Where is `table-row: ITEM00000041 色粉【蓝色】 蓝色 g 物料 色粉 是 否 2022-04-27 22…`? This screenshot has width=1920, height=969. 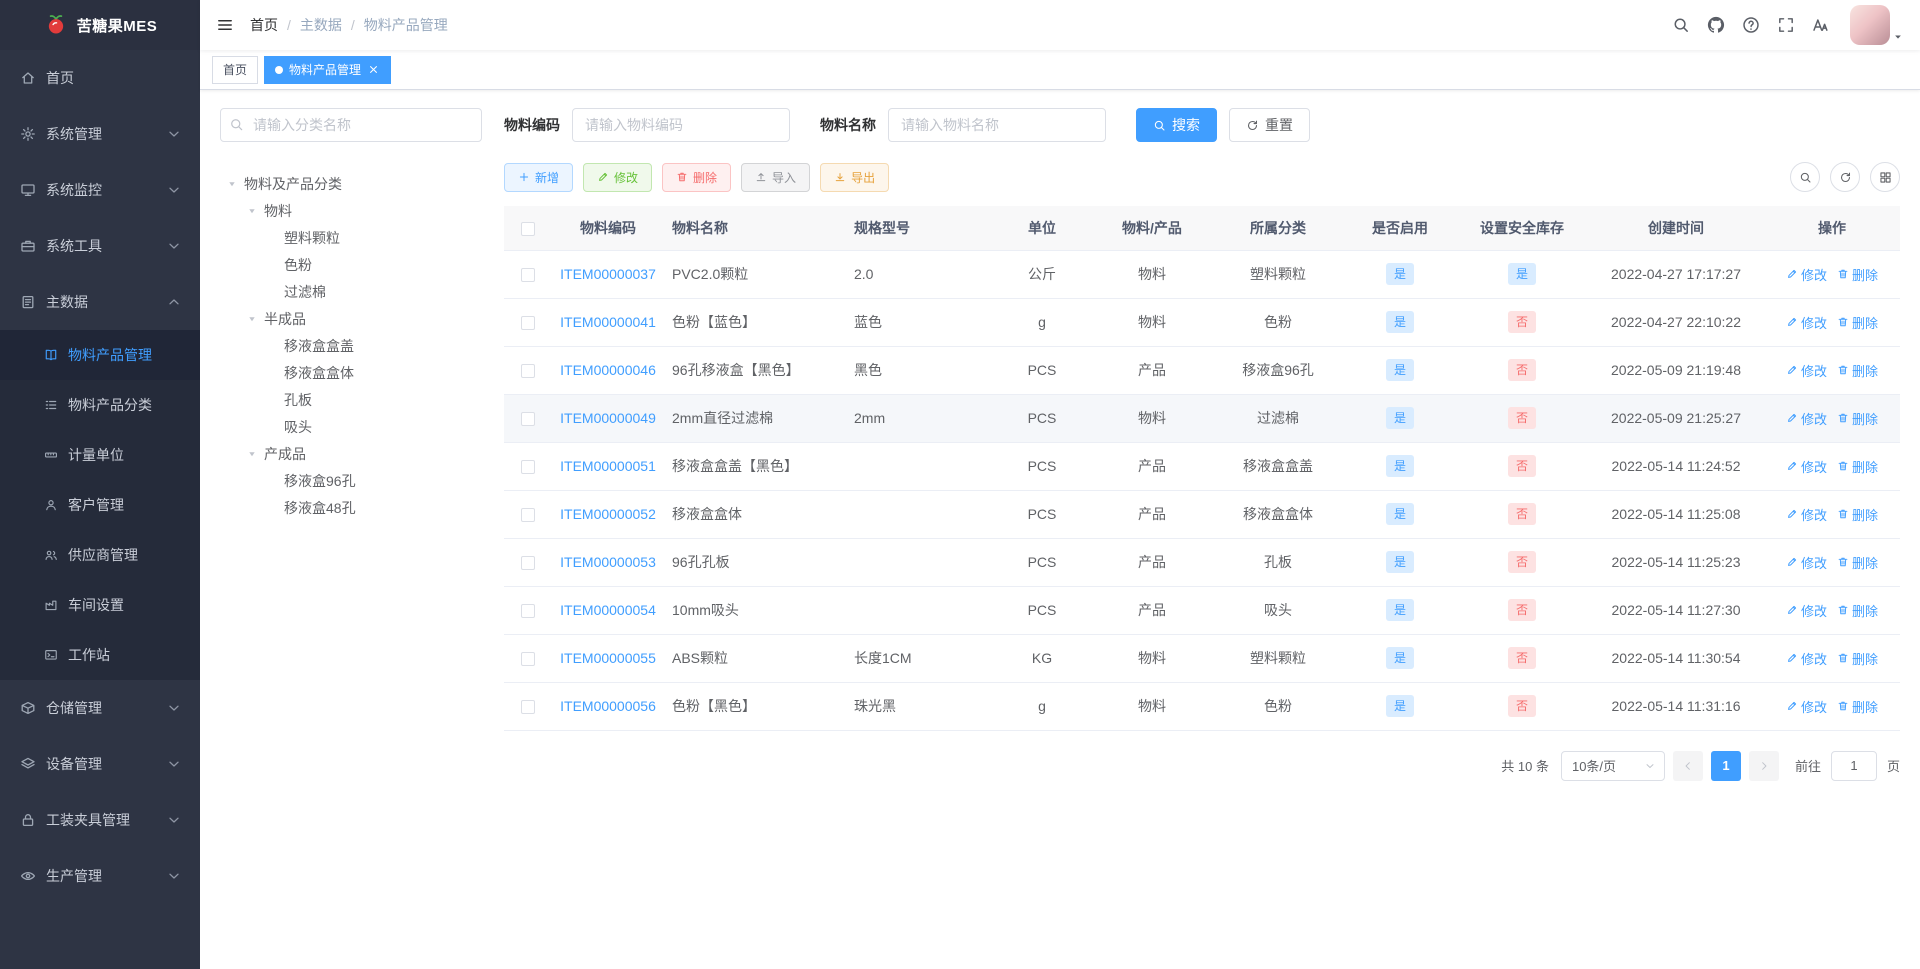
table-row: ITEM00000041 色粉【蓝色】 蓝色 g 物料 色粉 是 否 2022-04-27 22… is located at coordinates (1202, 322).